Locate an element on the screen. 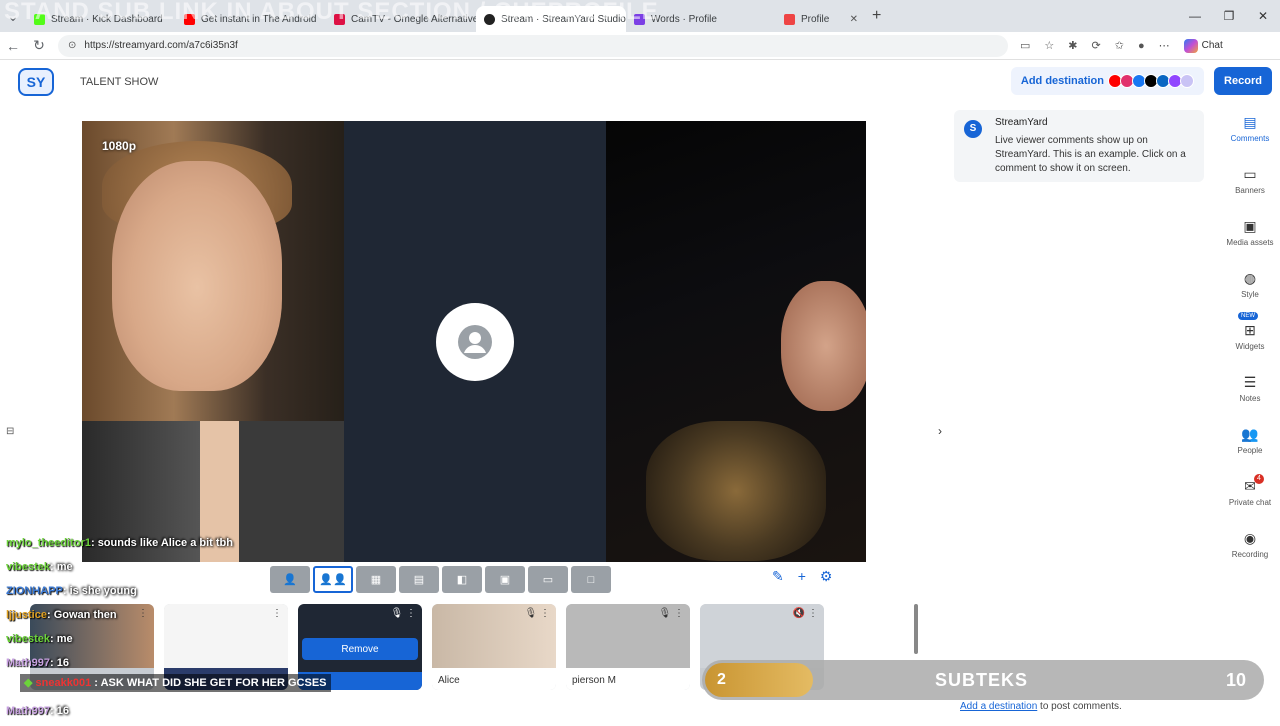 The image size is (1280, 726). backstage-thumb: 🎙 ⋮ Alice is located at coordinates (494, 647).